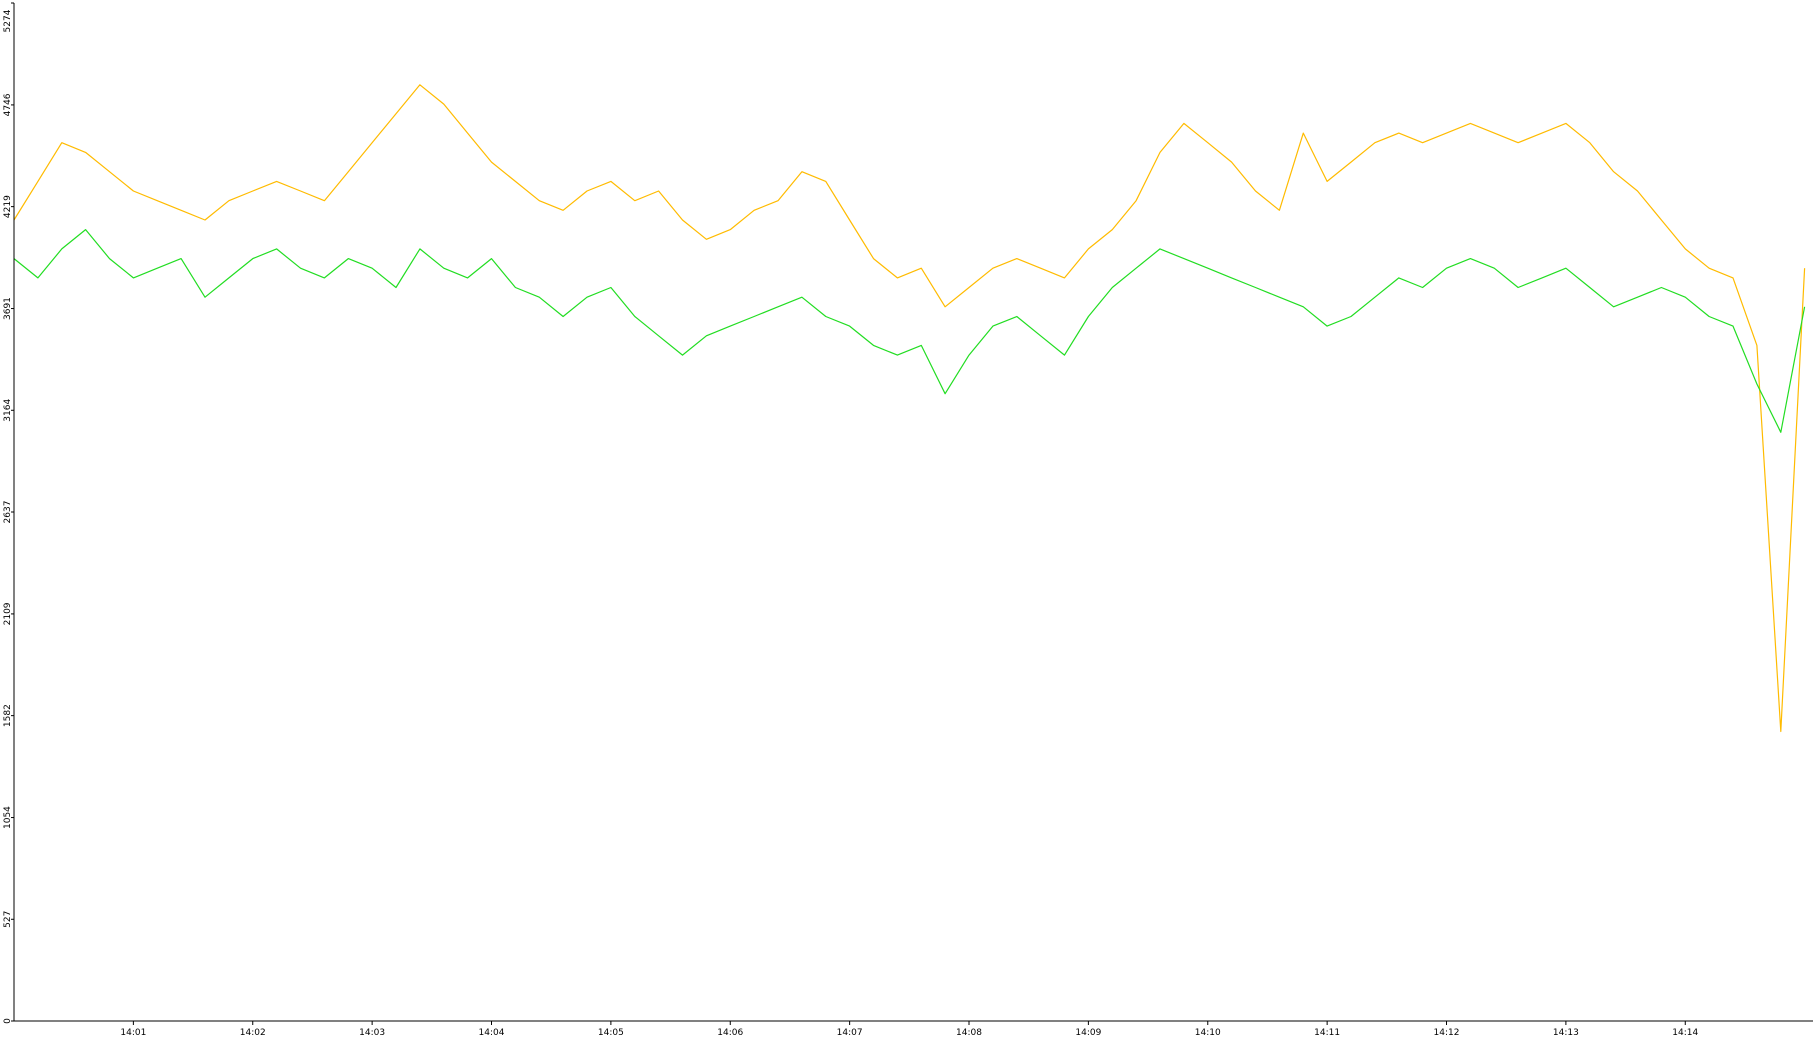 This screenshot has height=1044, width=1815. Describe the element at coordinates (8, 715) in the screenshot. I see `y-tick-label: 1582` at that location.